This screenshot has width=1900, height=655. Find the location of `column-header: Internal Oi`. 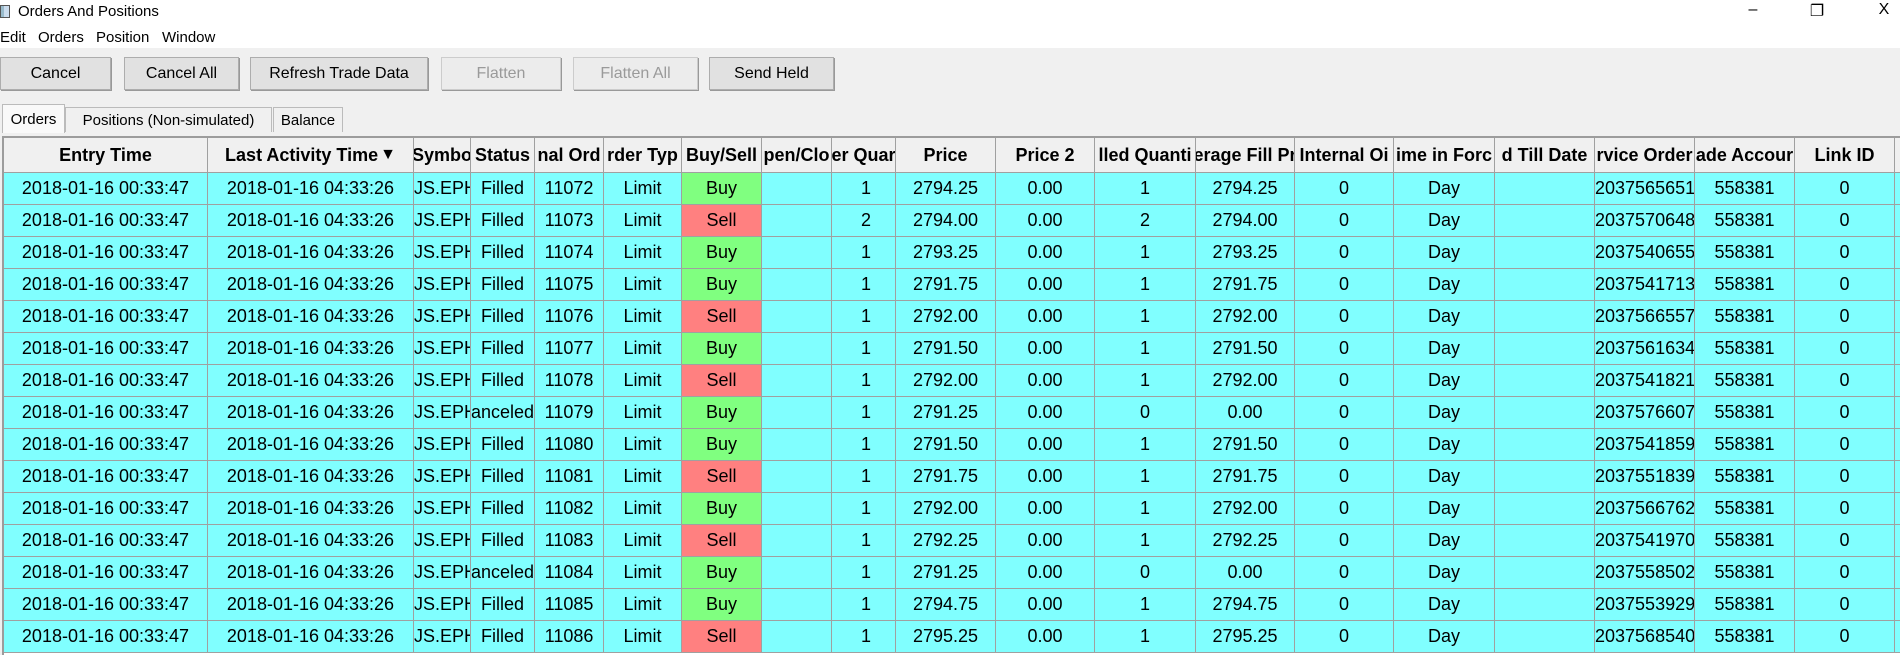

column-header: Internal Oi is located at coordinates (1344, 155).